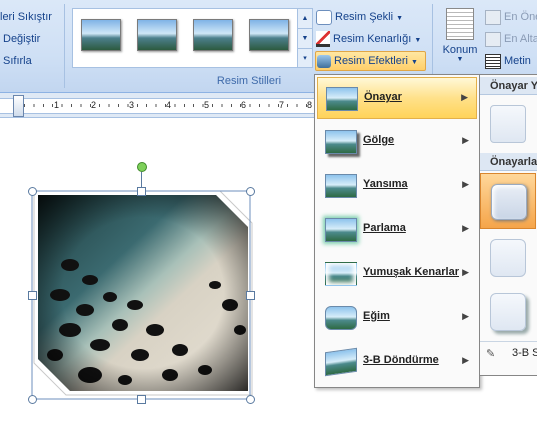 This screenshot has width=537, height=423. Describe the element at coordinates (32, 295) in the screenshot. I see `resize-handle-w` at that location.